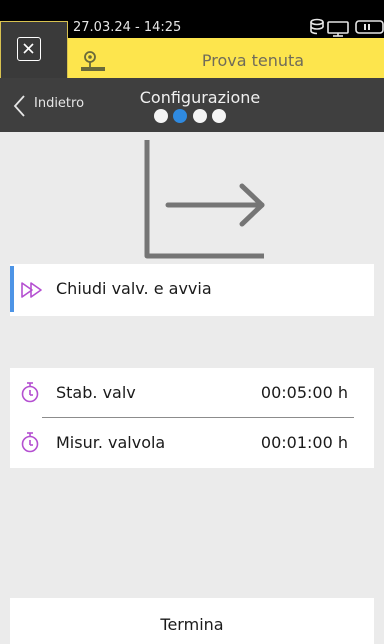 This screenshot has height=644, width=384. I want to click on timer-value: 00:01:00 h, so click(304, 442).